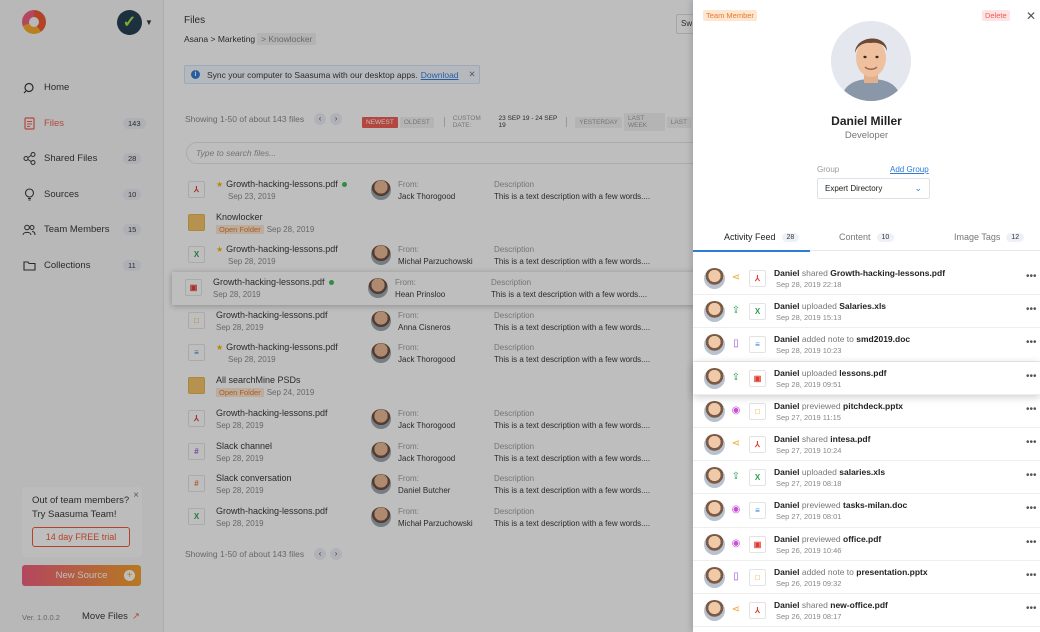 Image resolution: width=1040 pixels, height=632 pixels. Describe the element at coordinates (244, 446) in the screenshot. I see `file-name: Slack channel` at that location.